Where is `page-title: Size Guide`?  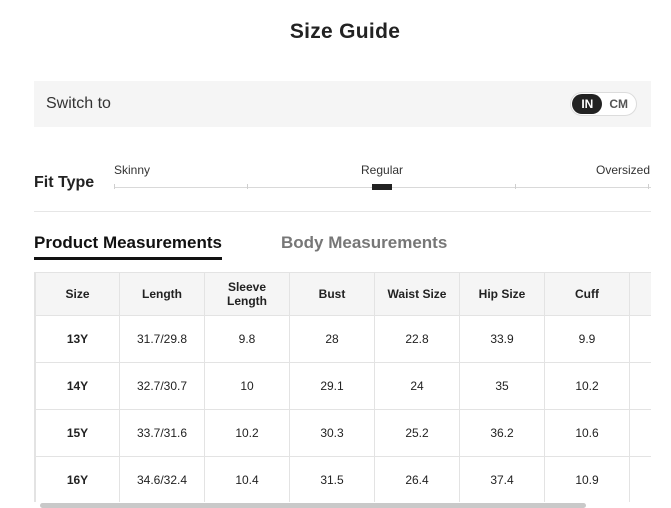 page-title: Size Guide is located at coordinates (345, 31).